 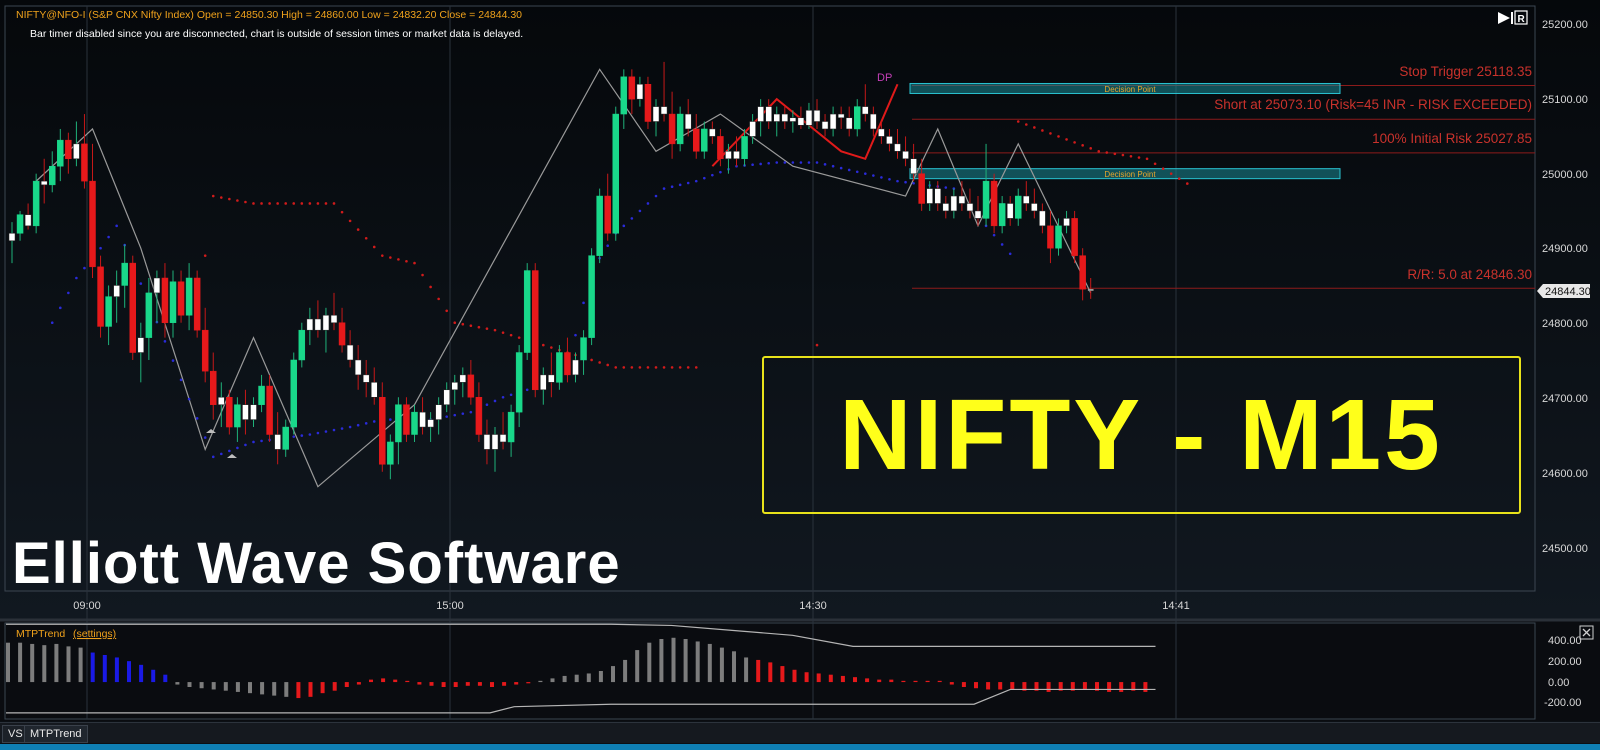 I want to click on indicator-settings-link: (settings), so click(x=94, y=634).